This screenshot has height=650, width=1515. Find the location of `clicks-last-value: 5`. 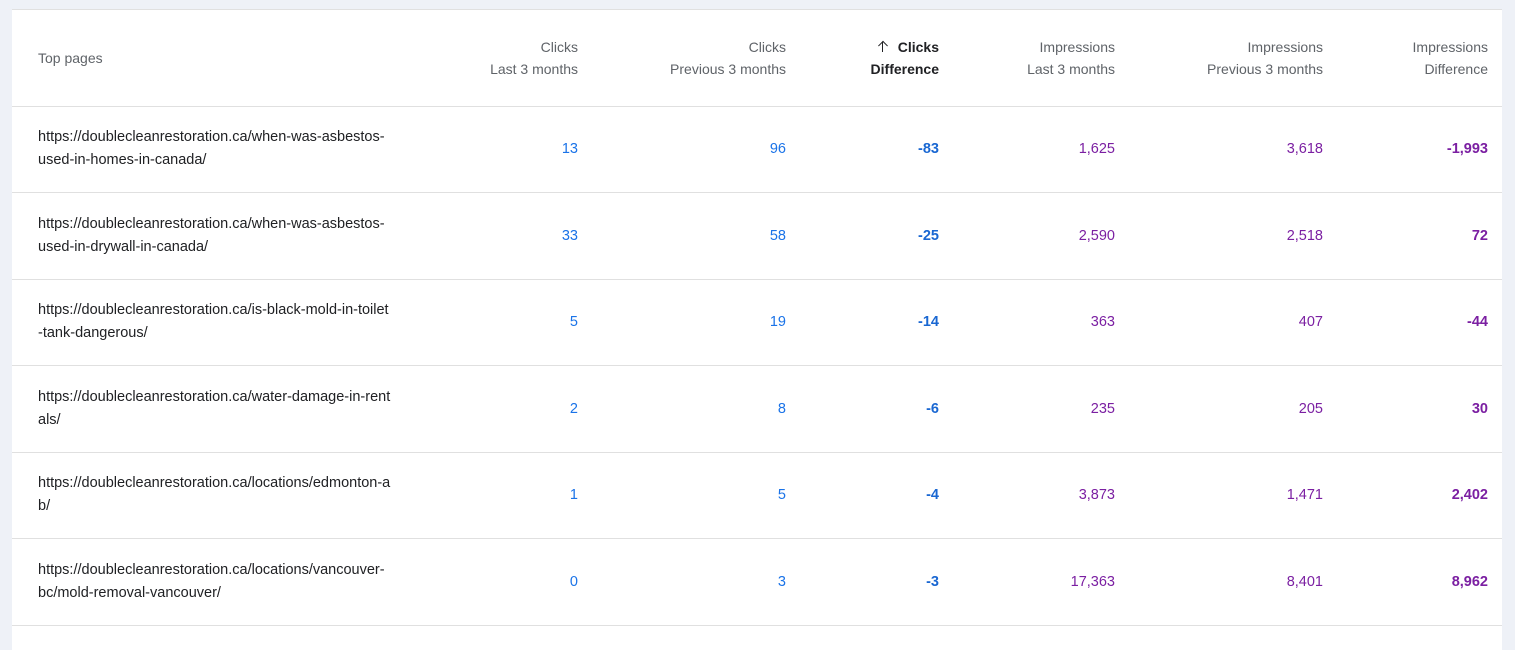

clicks-last-value: 5 is located at coordinates (573, 322).